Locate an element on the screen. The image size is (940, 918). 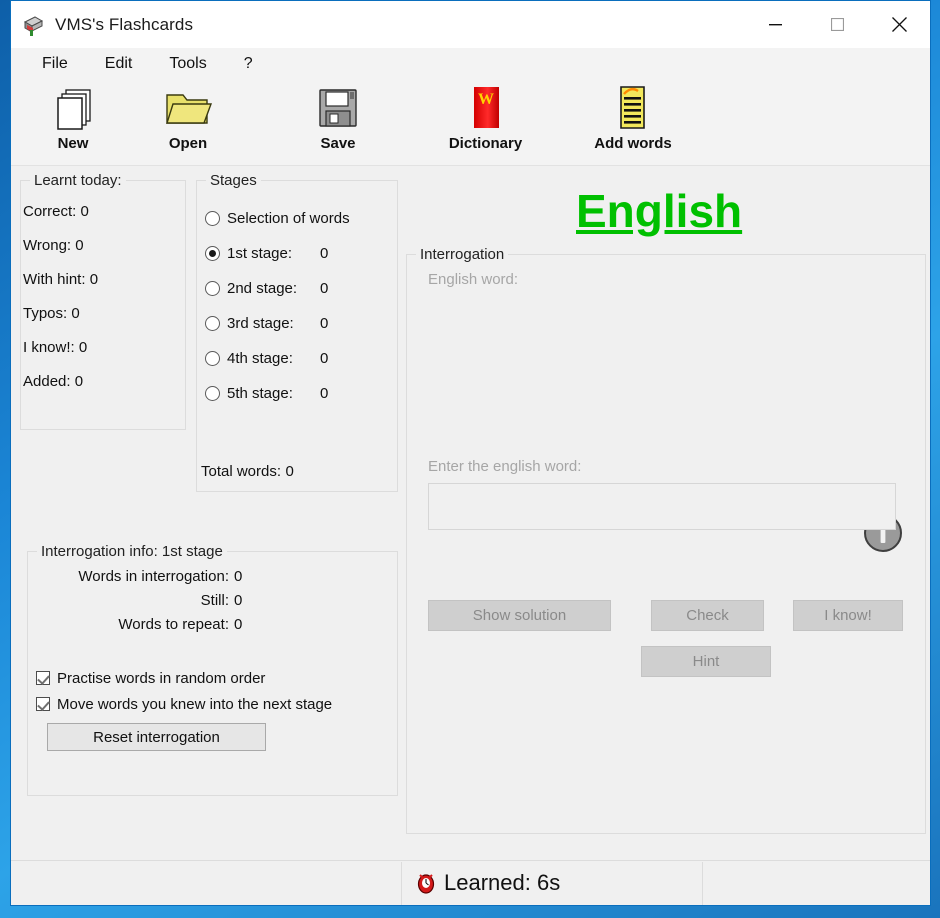
maximize-button is located at coordinates (837, 24).